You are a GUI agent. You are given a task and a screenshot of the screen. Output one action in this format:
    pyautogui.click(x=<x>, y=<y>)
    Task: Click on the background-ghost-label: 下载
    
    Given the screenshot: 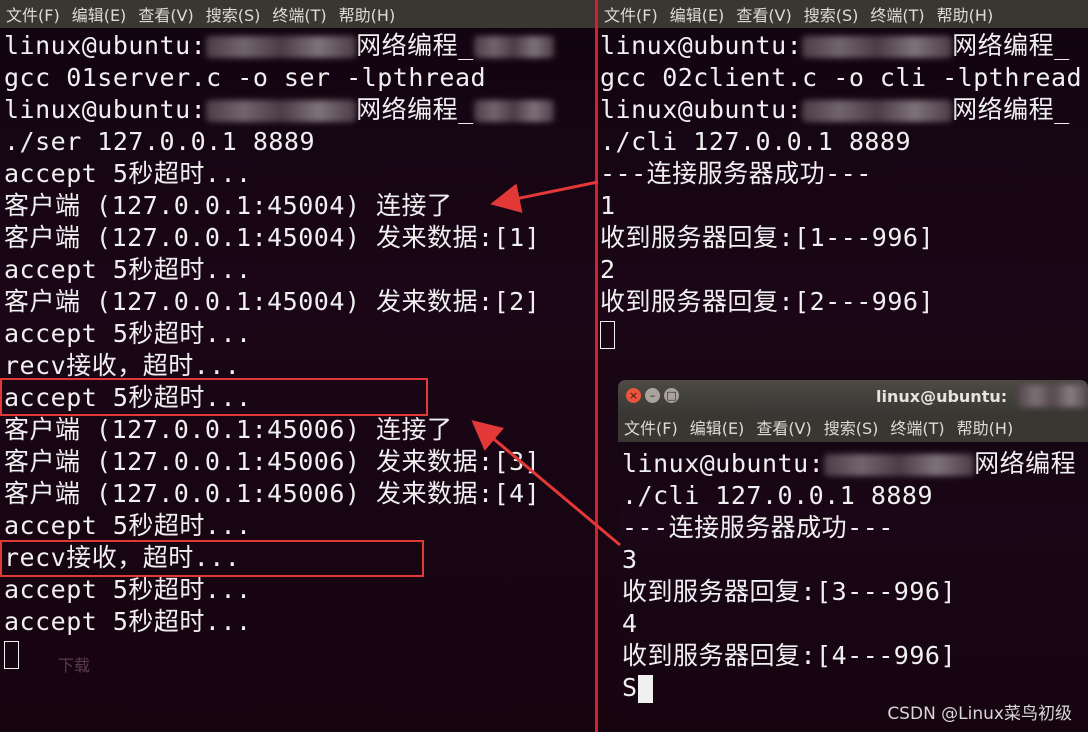 What is the action you would take?
    pyautogui.click(x=74, y=665)
    